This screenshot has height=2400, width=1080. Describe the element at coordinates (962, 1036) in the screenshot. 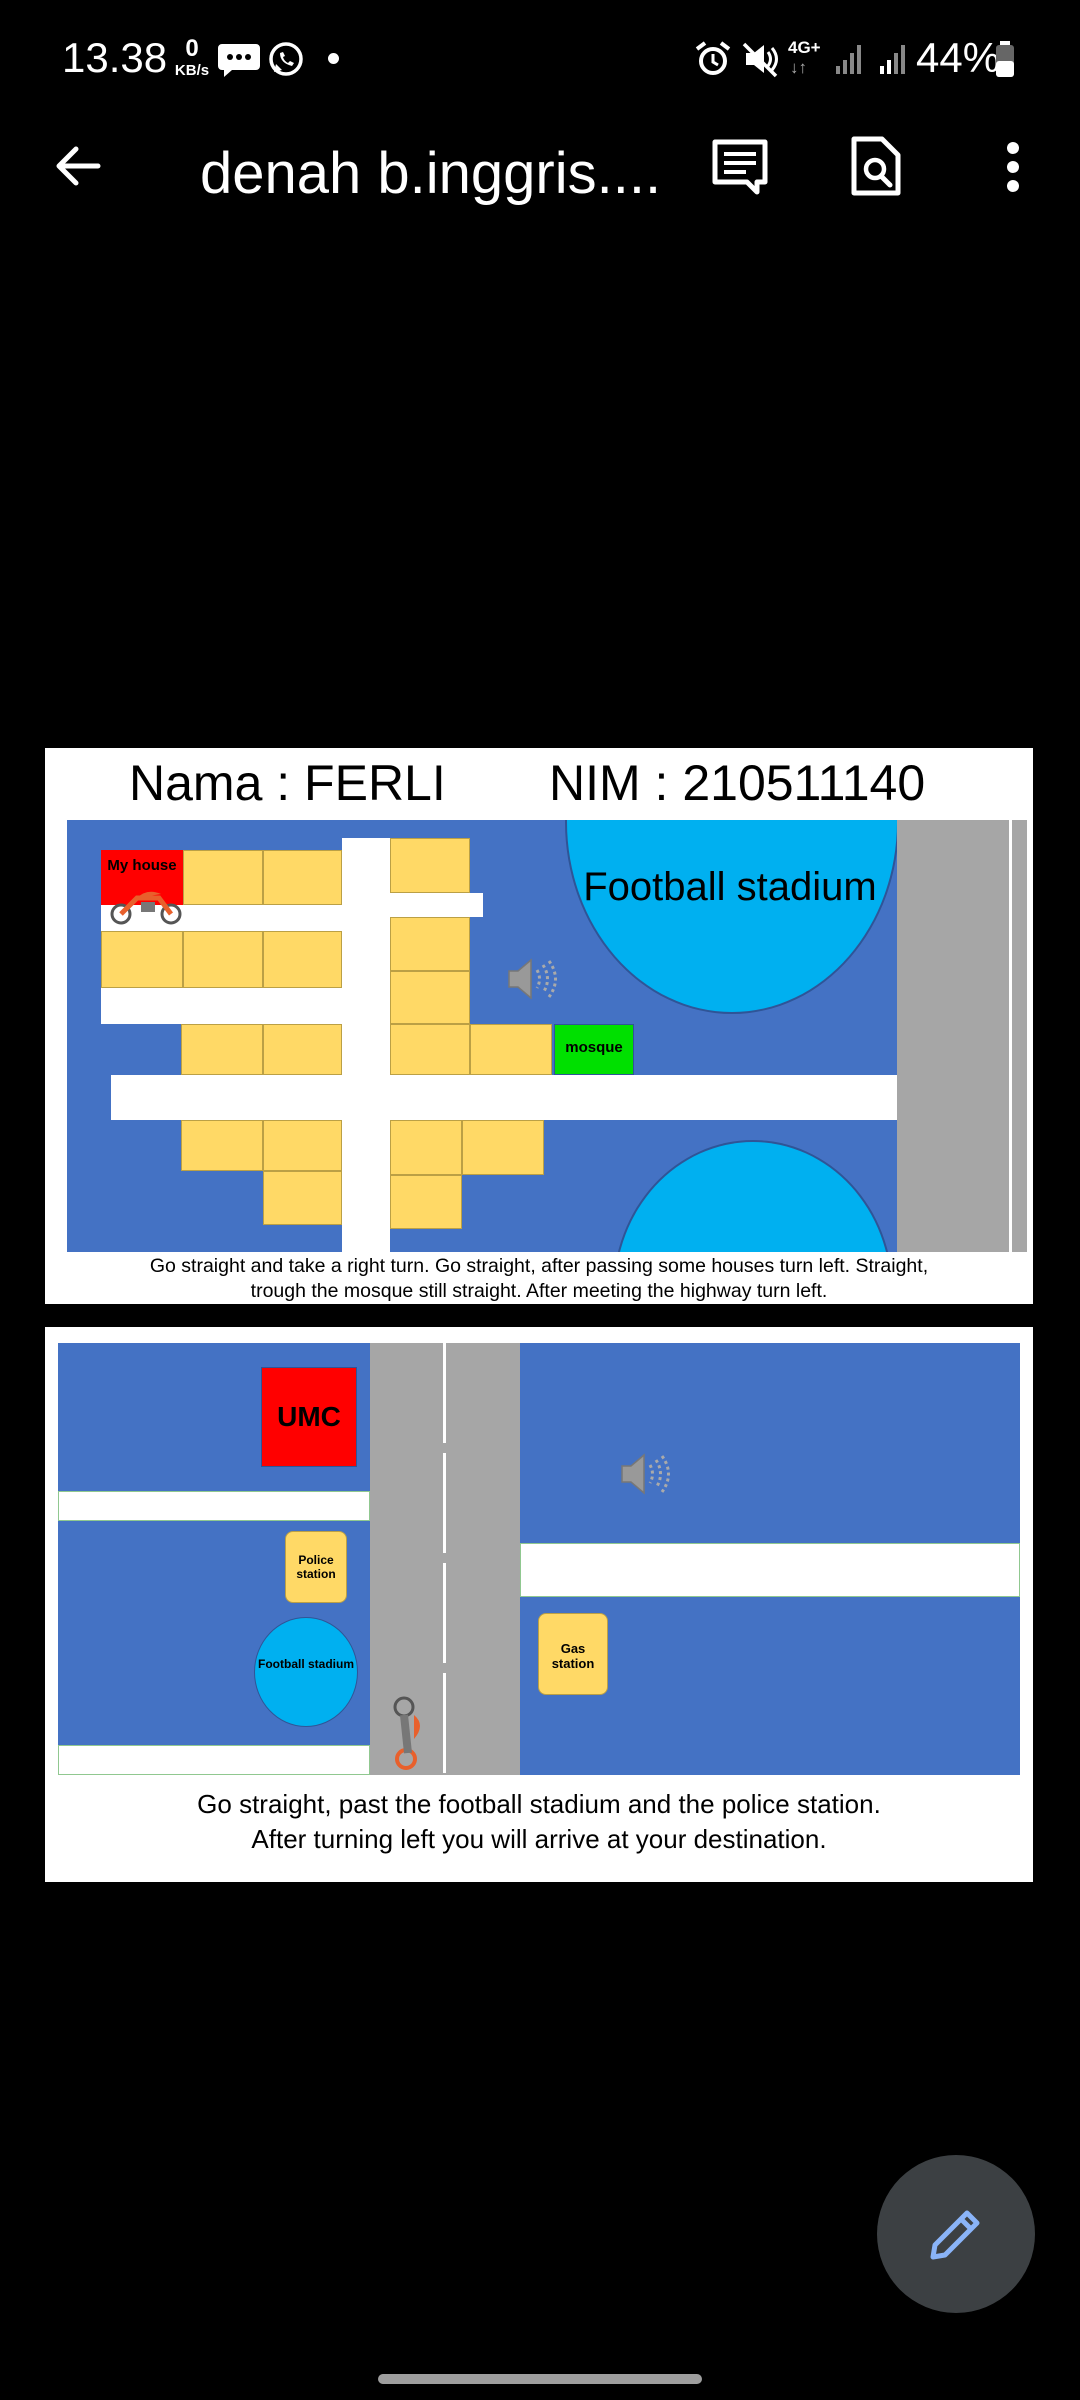

I see `highway` at that location.